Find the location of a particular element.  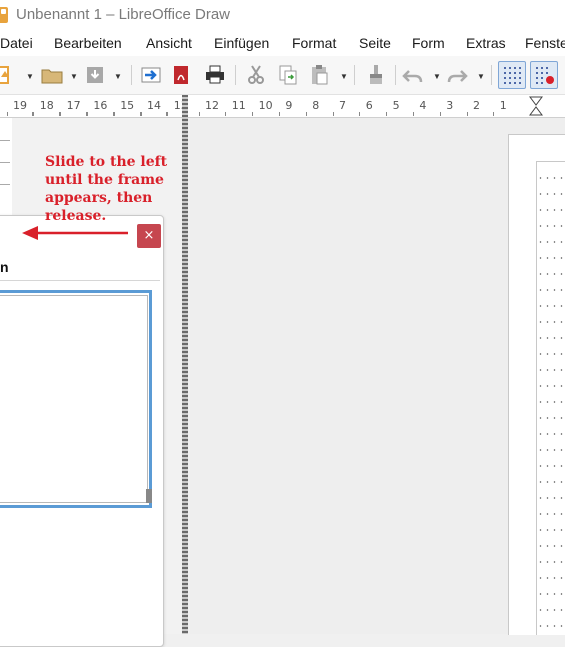

copy-icon is located at coordinates (288, 75).